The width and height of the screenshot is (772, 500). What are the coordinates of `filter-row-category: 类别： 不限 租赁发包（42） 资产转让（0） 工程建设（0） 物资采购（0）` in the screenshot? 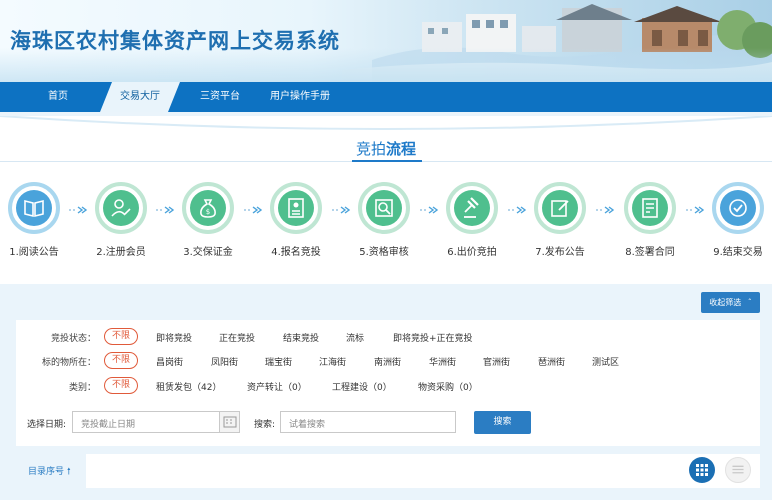 It's located at (388, 386).